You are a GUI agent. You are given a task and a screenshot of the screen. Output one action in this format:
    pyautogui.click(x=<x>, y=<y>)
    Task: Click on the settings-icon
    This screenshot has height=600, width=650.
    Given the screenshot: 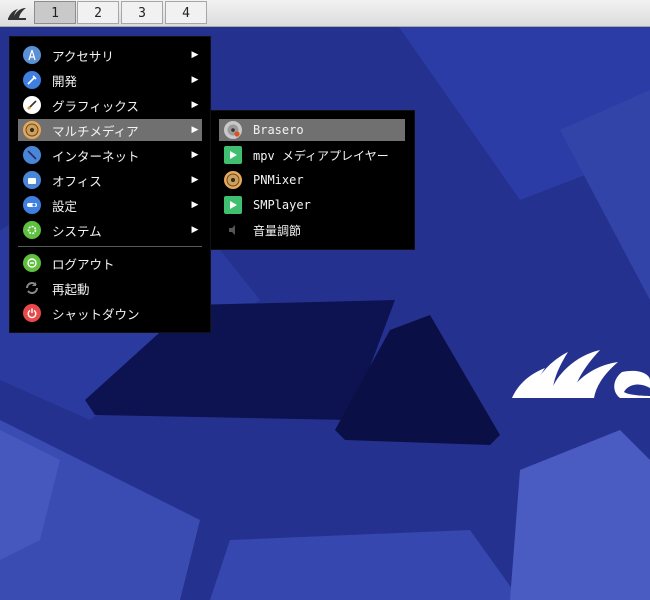 What is the action you would take?
    pyautogui.click(x=32, y=205)
    